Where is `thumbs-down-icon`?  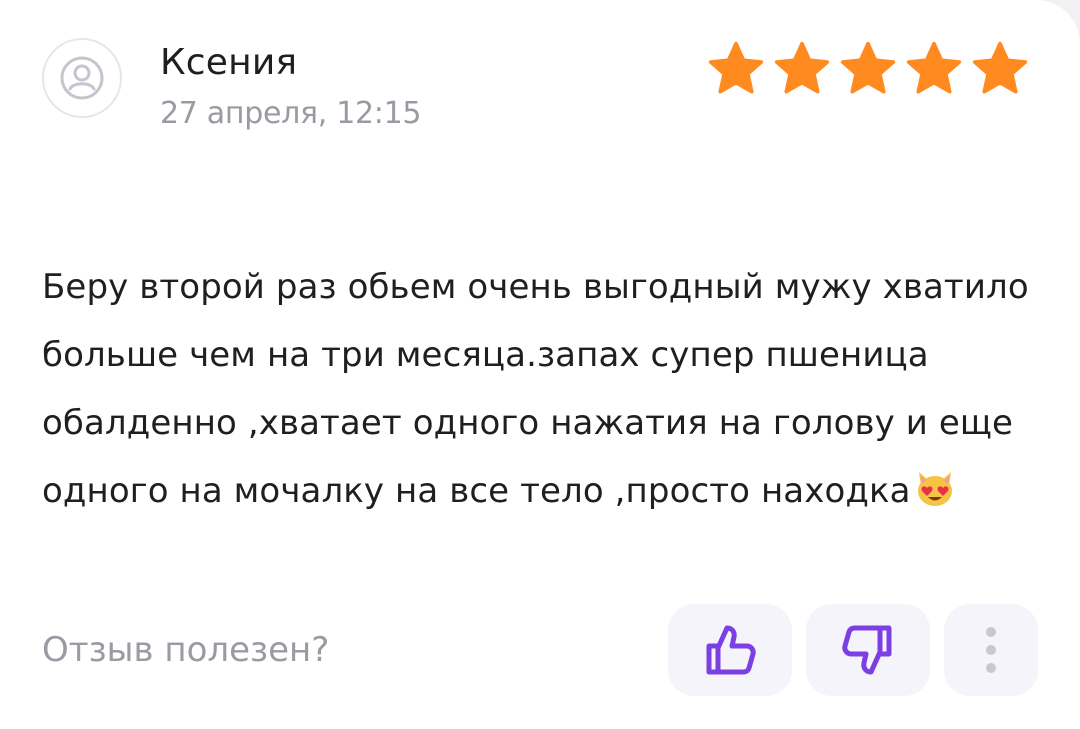 thumbs-down-icon is located at coordinates (867, 650).